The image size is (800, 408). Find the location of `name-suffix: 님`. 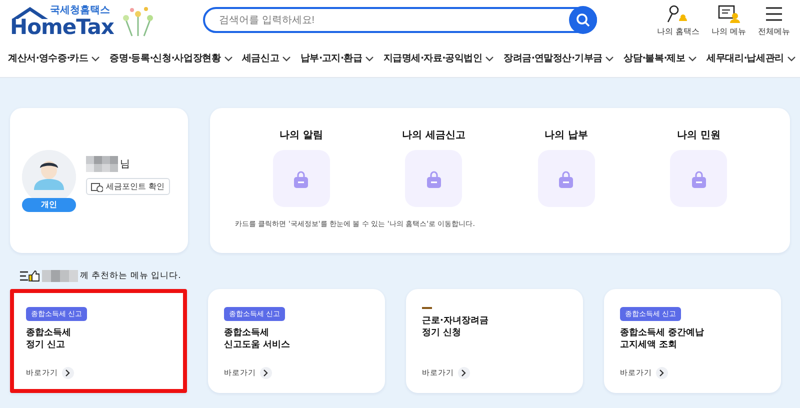

name-suffix: 님 is located at coordinates (125, 164).